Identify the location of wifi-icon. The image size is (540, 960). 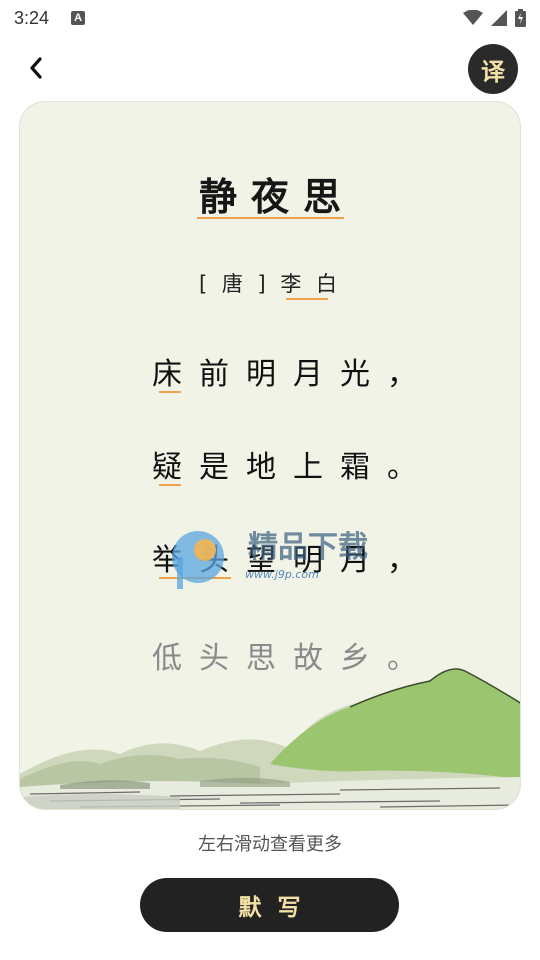
(473, 17).